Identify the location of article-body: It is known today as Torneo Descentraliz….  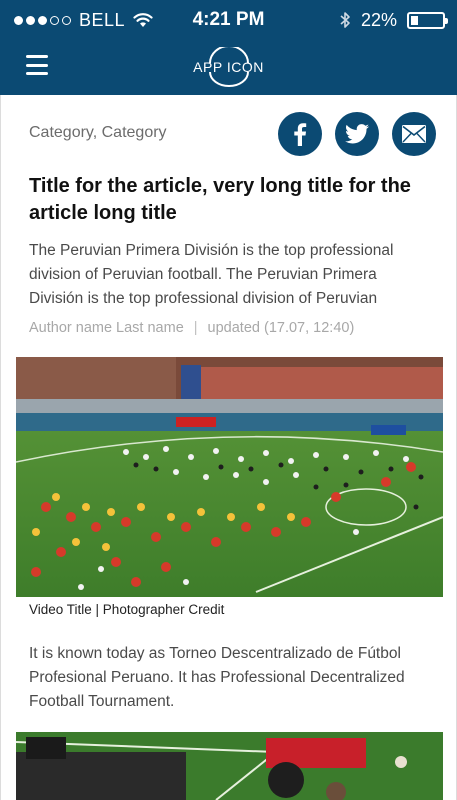
(217, 677).